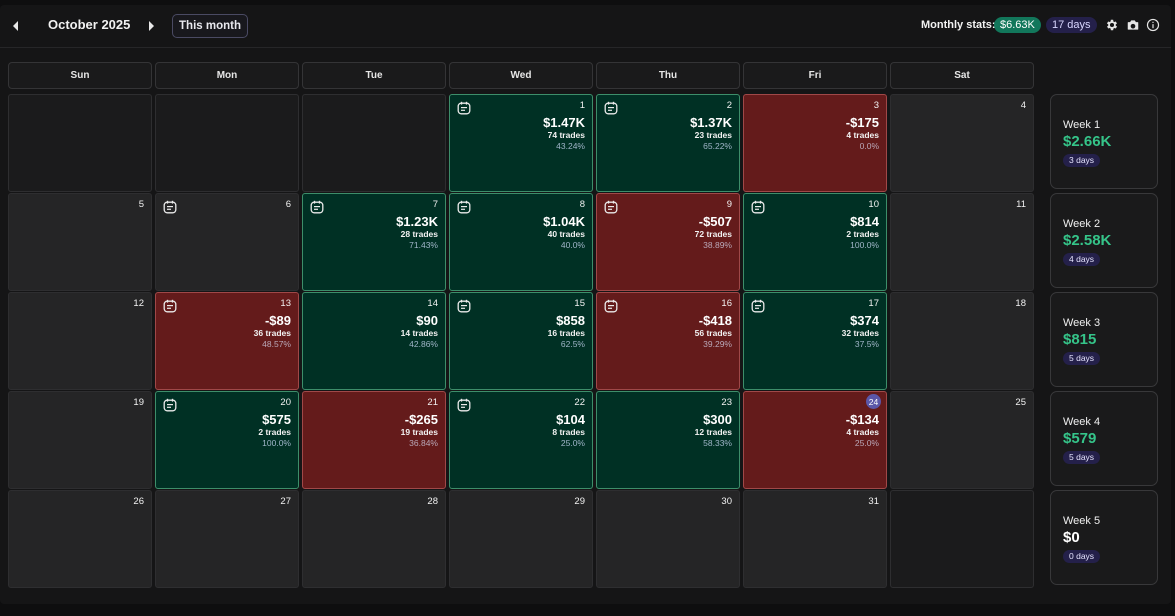  Describe the element at coordinates (579, 501) in the screenshot. I see `day-number: 29` at that location.